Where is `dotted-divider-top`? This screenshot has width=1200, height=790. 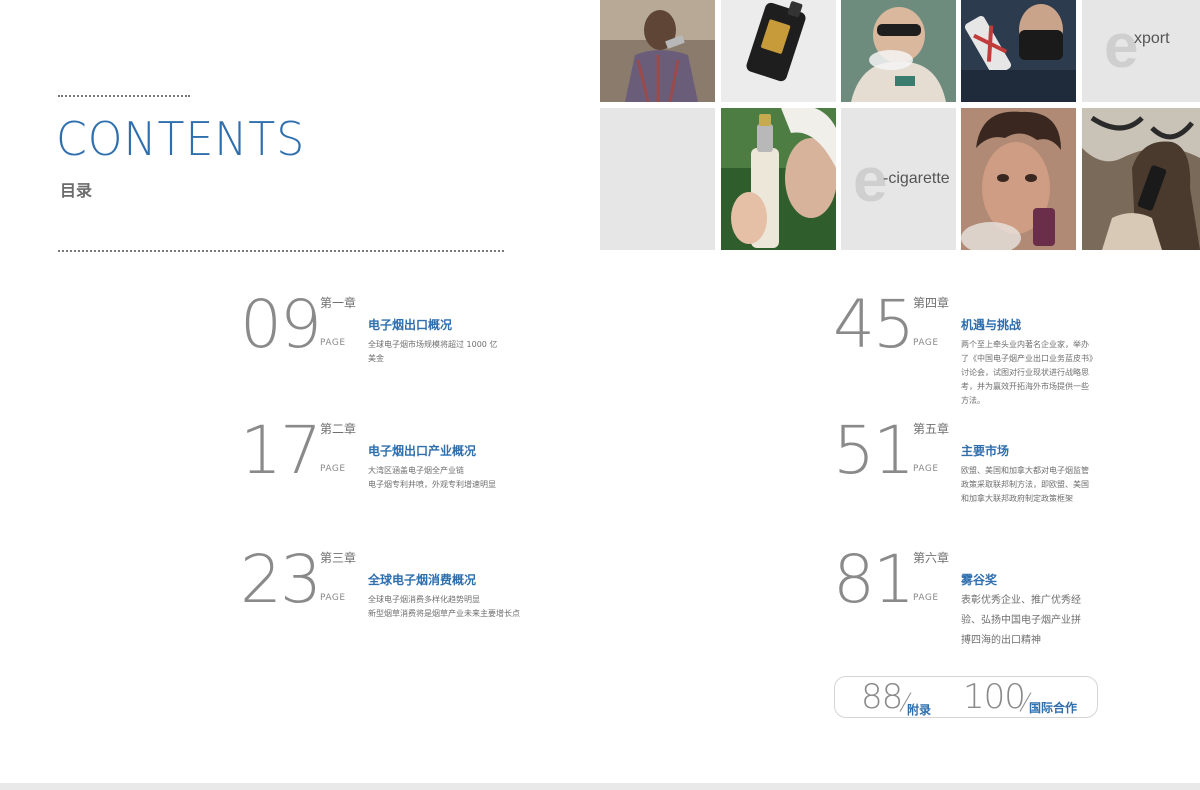
dotted-divider-top is located at coordinates (124, 96).